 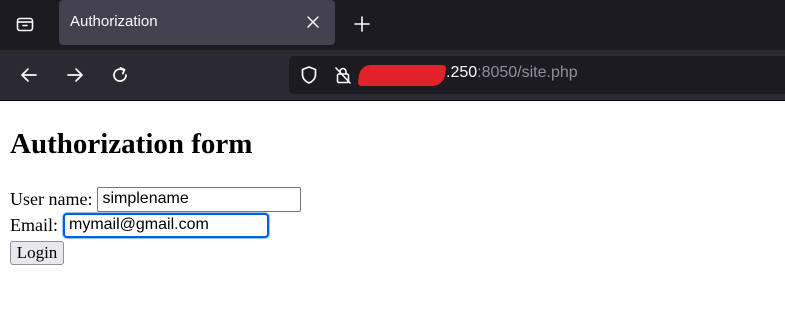 What do you see at coordinates (120, 75) in the screenshot?
I see `reload-icon` at bounding box center [120, 75].